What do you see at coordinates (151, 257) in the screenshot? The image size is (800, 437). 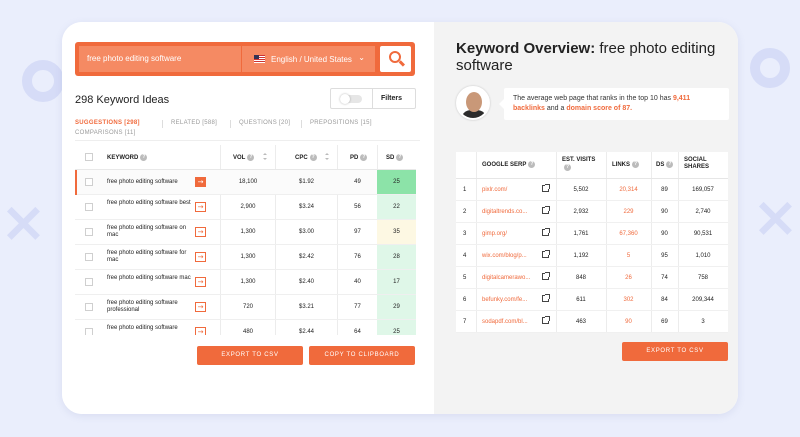 I see `keyword-text: free photo editing software for mac` at bounding box center [151, 257].